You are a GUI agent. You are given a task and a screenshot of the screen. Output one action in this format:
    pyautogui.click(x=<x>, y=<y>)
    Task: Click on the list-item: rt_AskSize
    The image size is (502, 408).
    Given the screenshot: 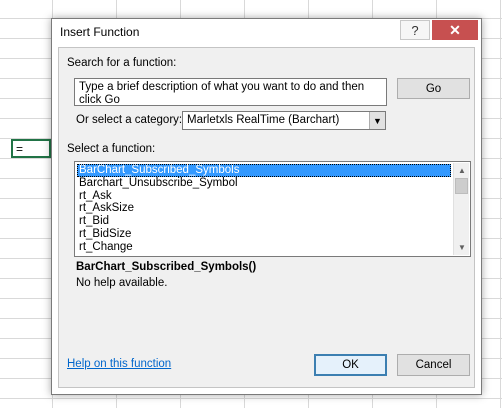 What is the action you would take?
    pyautogui.click(x=264, y=208)
    